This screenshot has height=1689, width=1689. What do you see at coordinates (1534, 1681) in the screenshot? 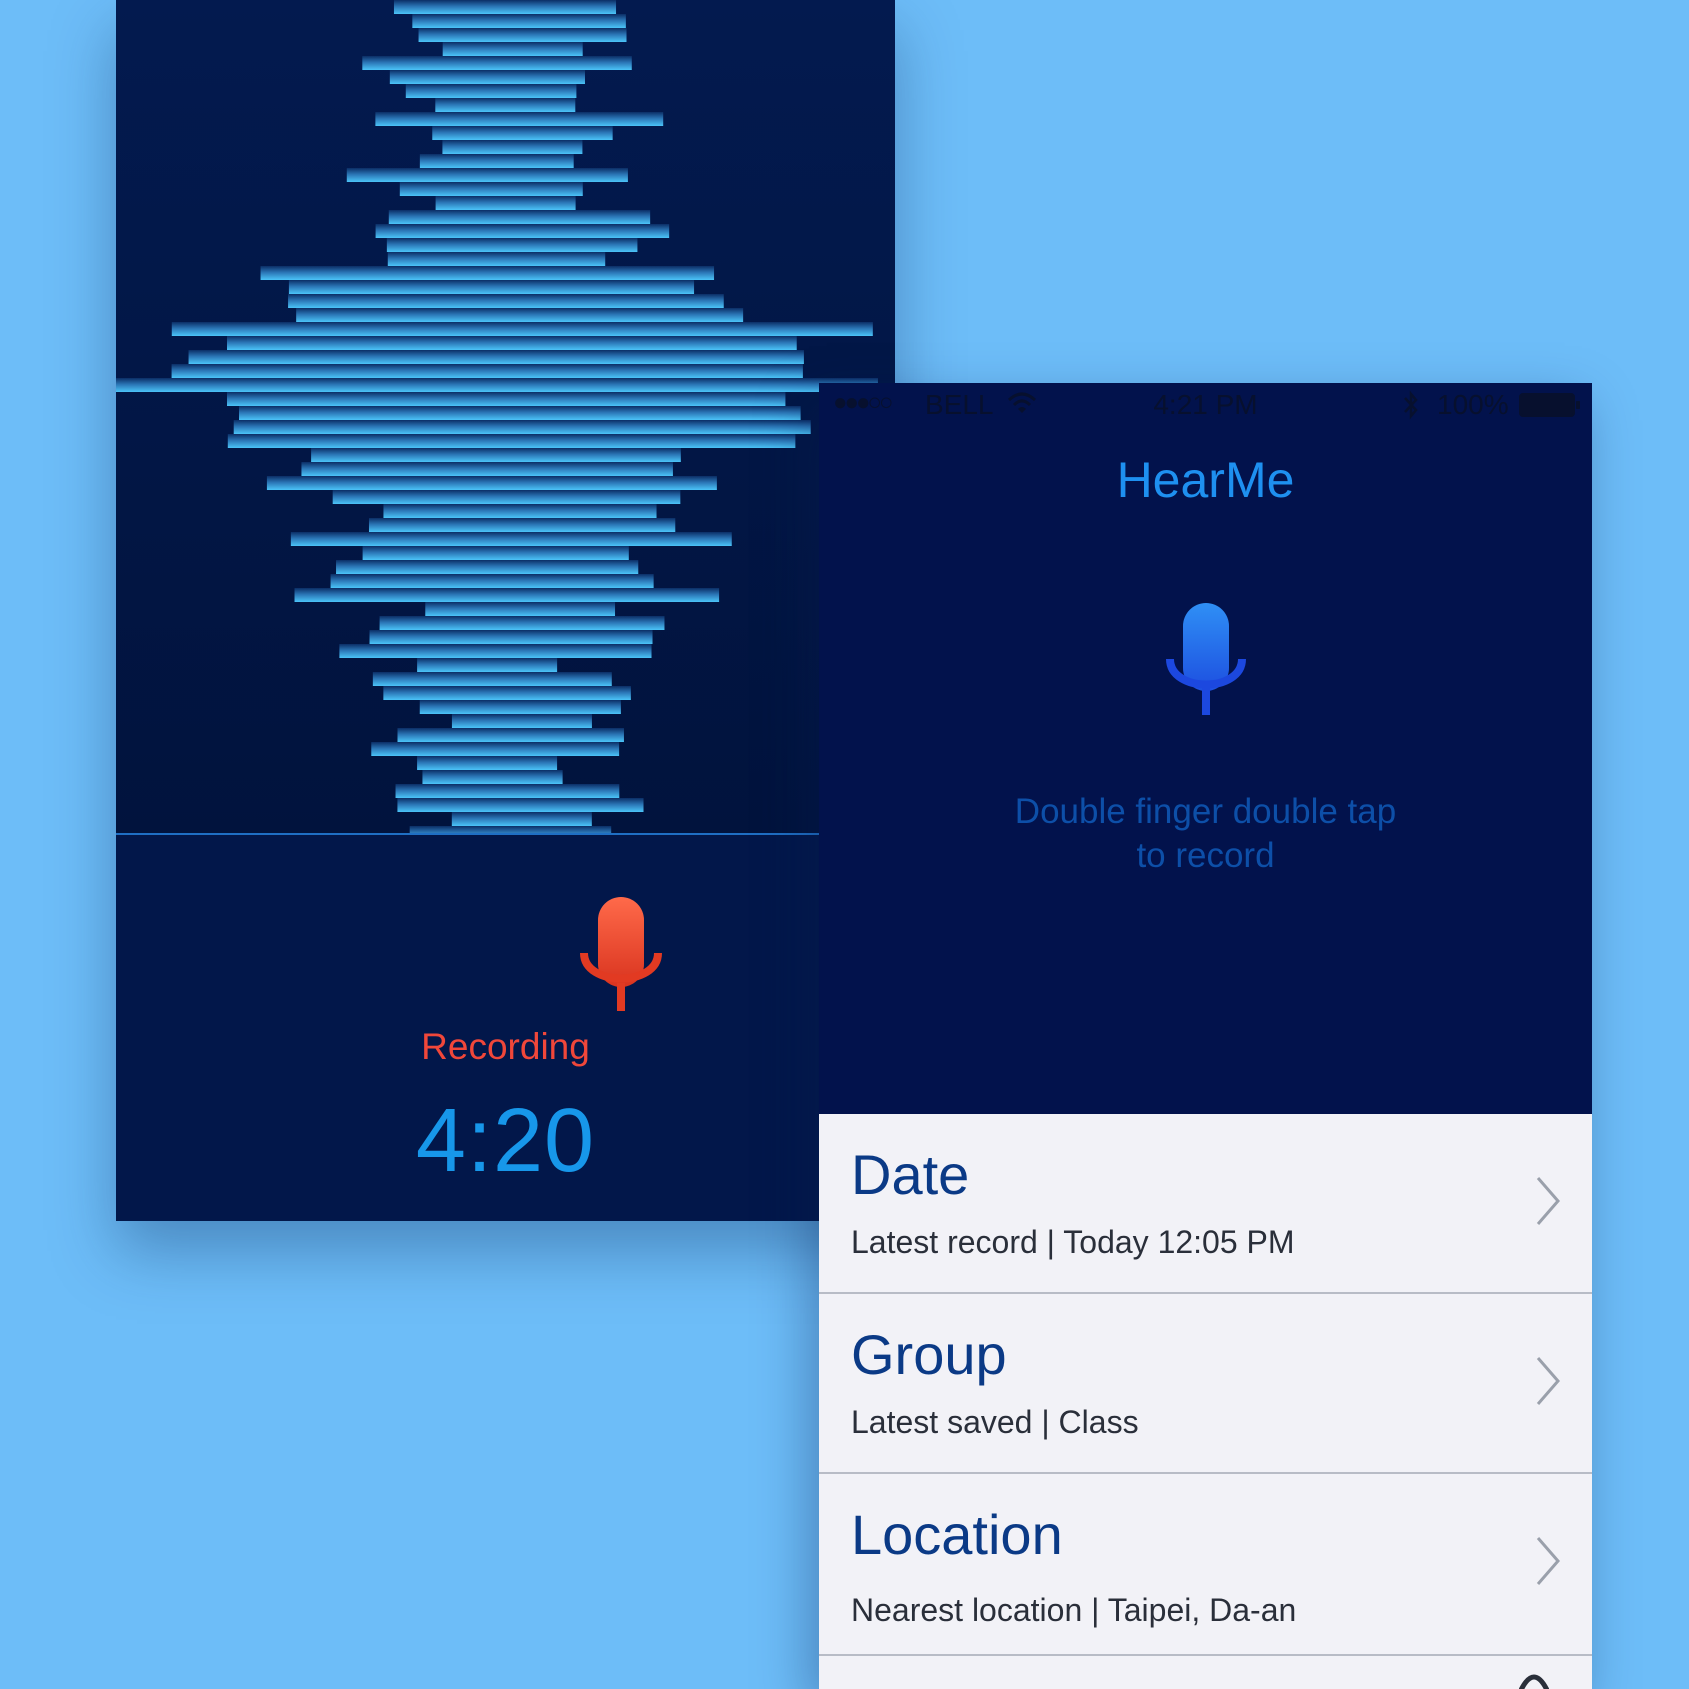
I see `partial-item-icon` at bounding box center [1534, 1681].